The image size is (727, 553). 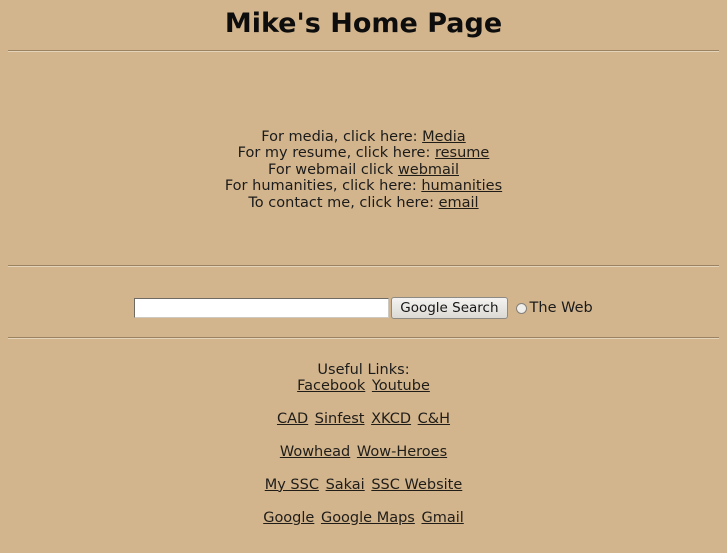 What do you see at coordinates (292, 485) in the screenshot?
I see `useful-link-my-ssc: My SSC` at bounding box center [292, 485].